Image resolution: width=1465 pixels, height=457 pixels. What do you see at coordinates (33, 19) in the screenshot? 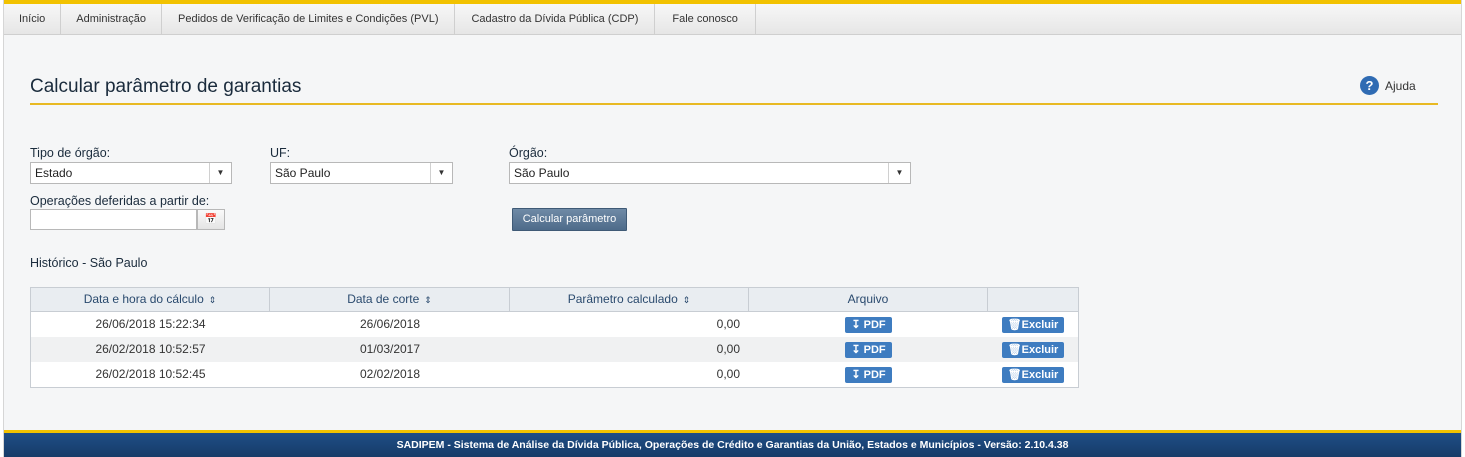
I see `nav-item-inicio: Início` at bounding box center [33, 19].